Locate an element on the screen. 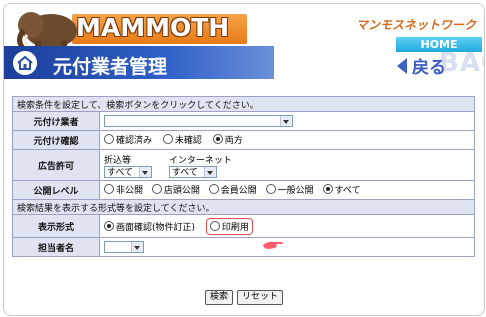 This screenshot has height=317, width=486. public-label: 公開レベル is located at coordinates (56, 190).